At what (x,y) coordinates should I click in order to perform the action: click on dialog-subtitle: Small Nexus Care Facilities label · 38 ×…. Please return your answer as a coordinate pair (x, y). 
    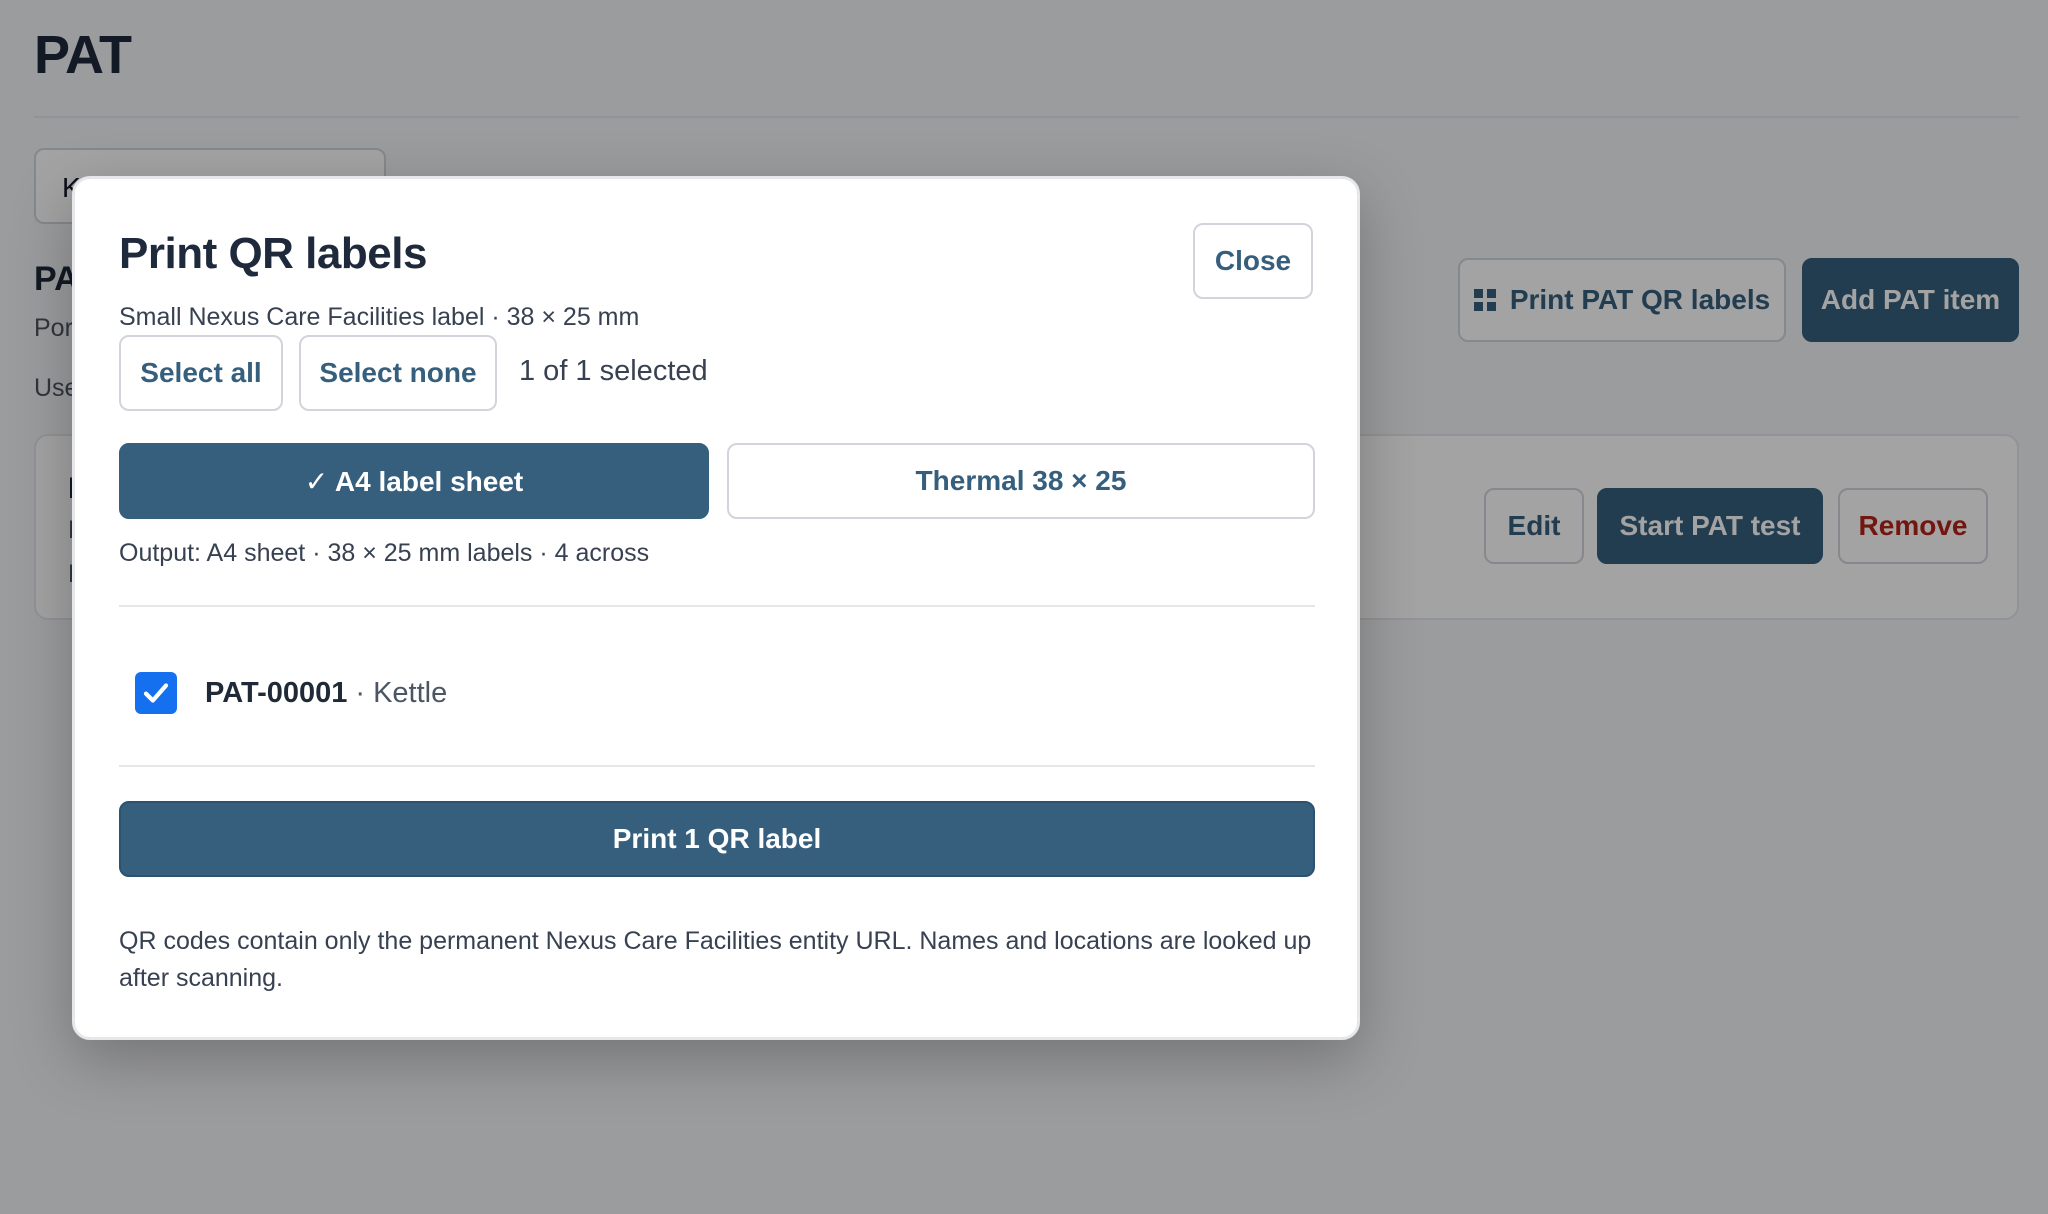
    Looking at the image, I should click on (379, 317).